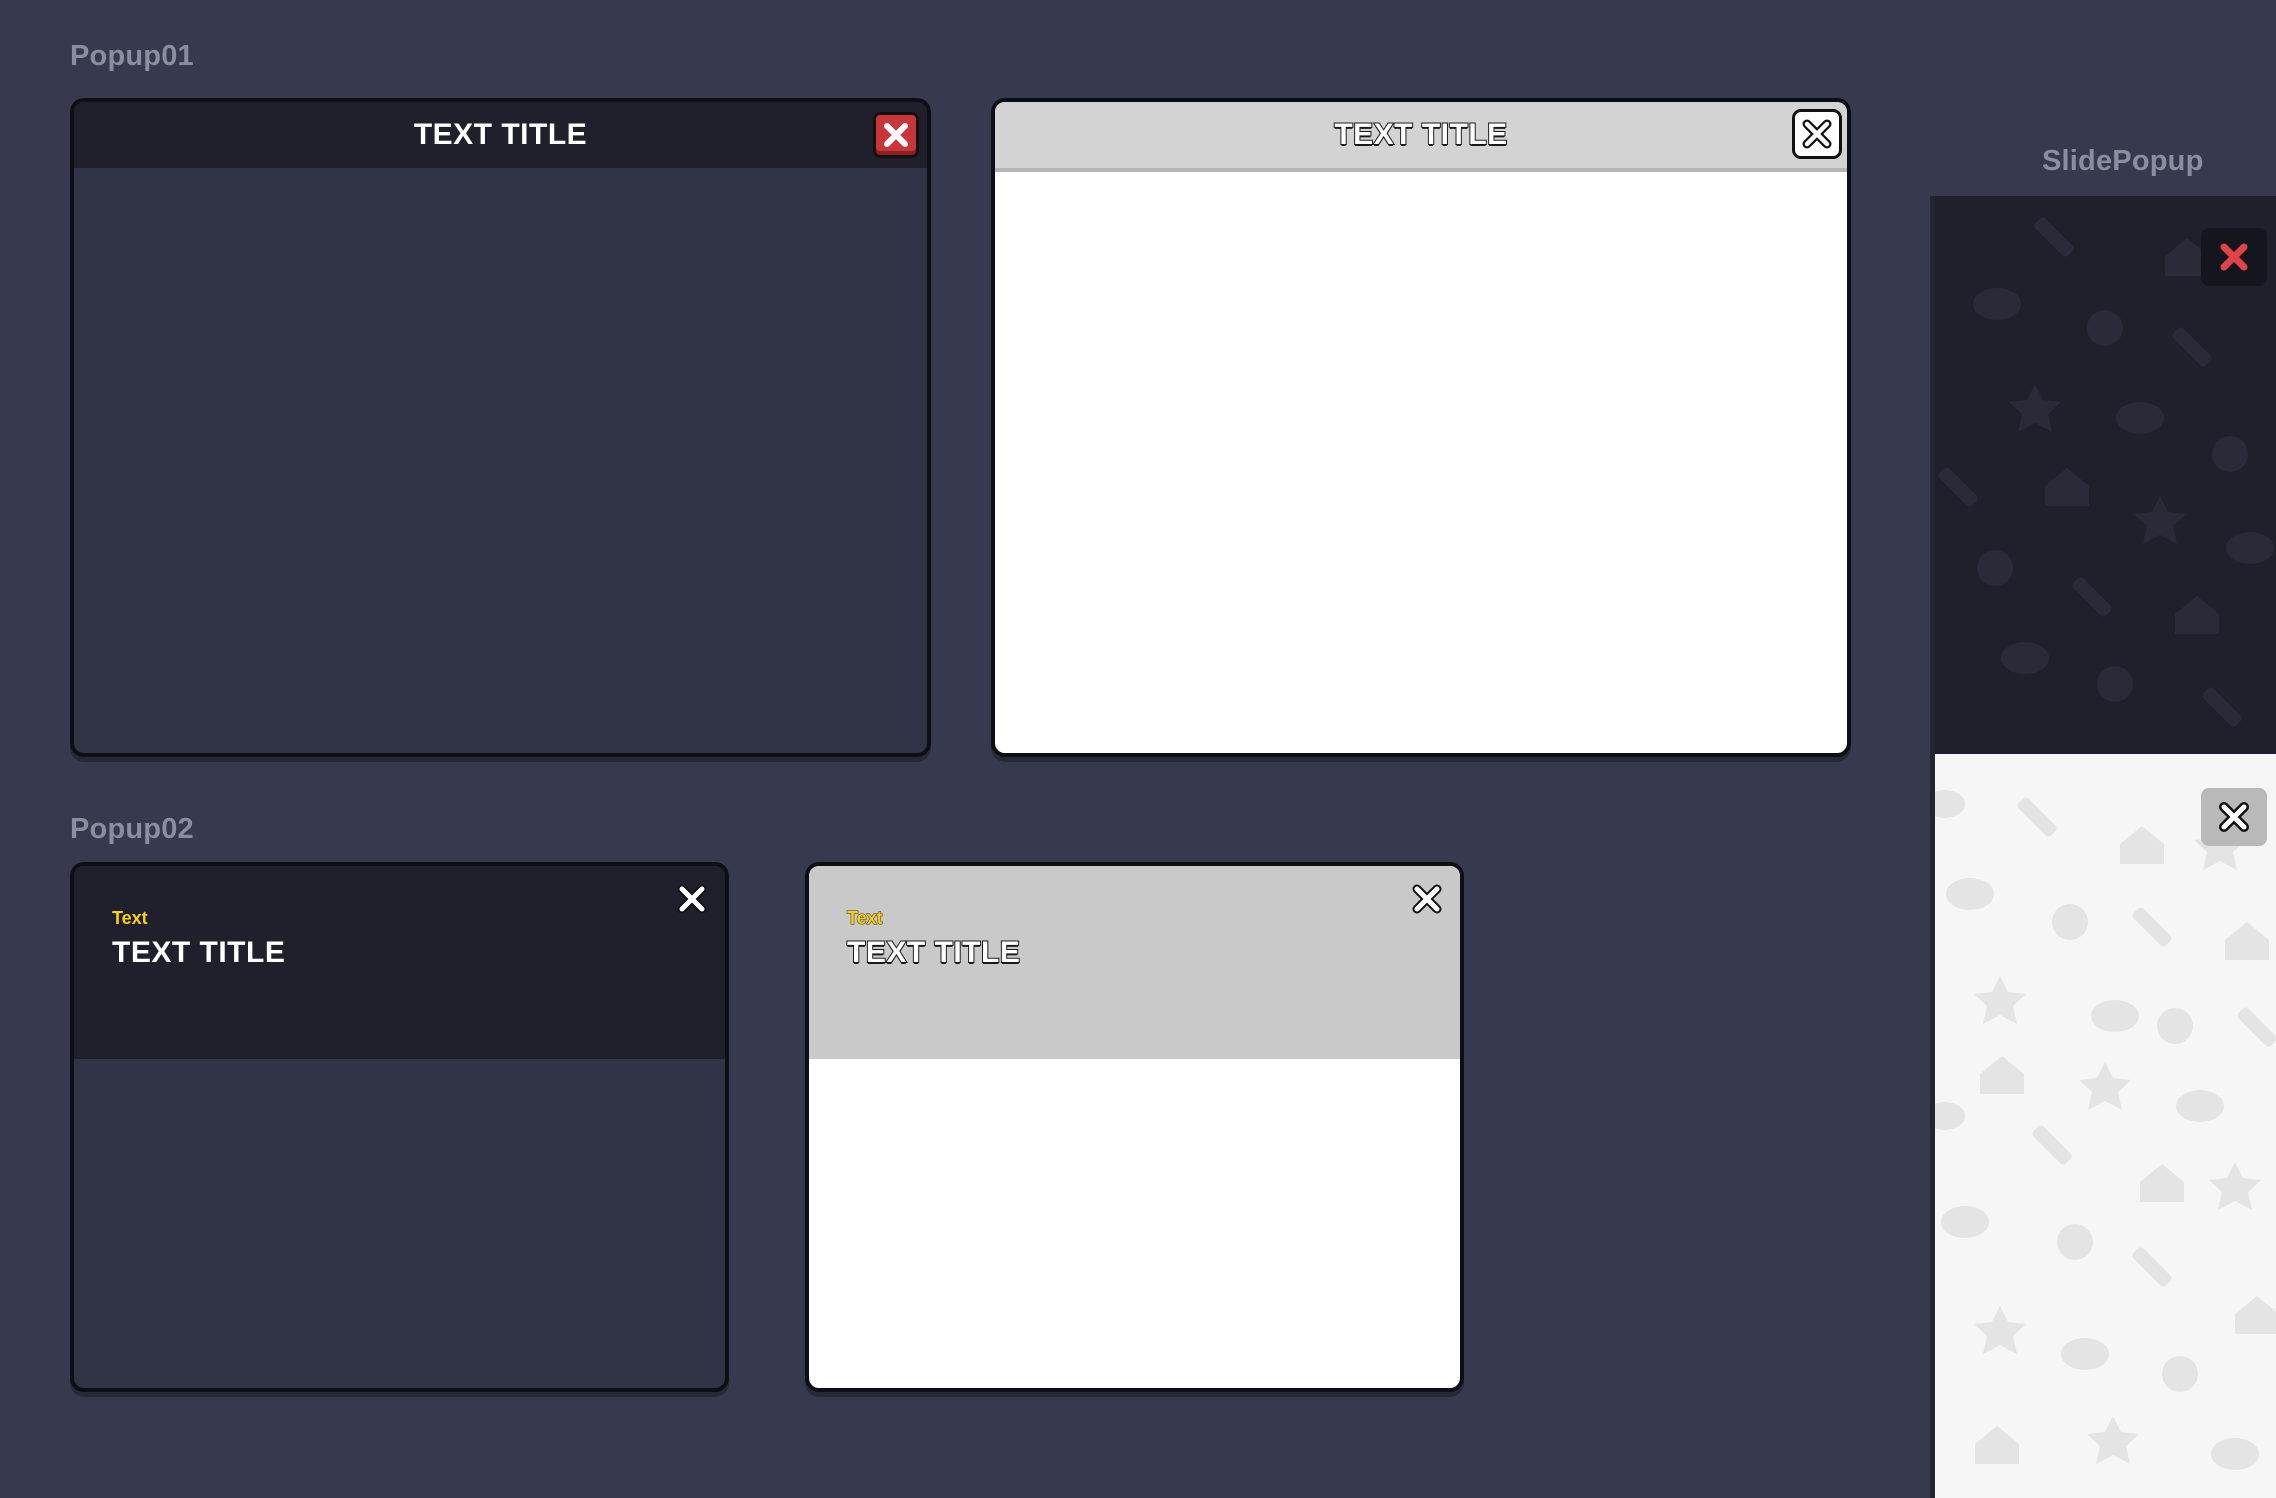 This screenshot has width=2276, height=1498. I want to click on slide-dark-close-button, so click(2234, 257).